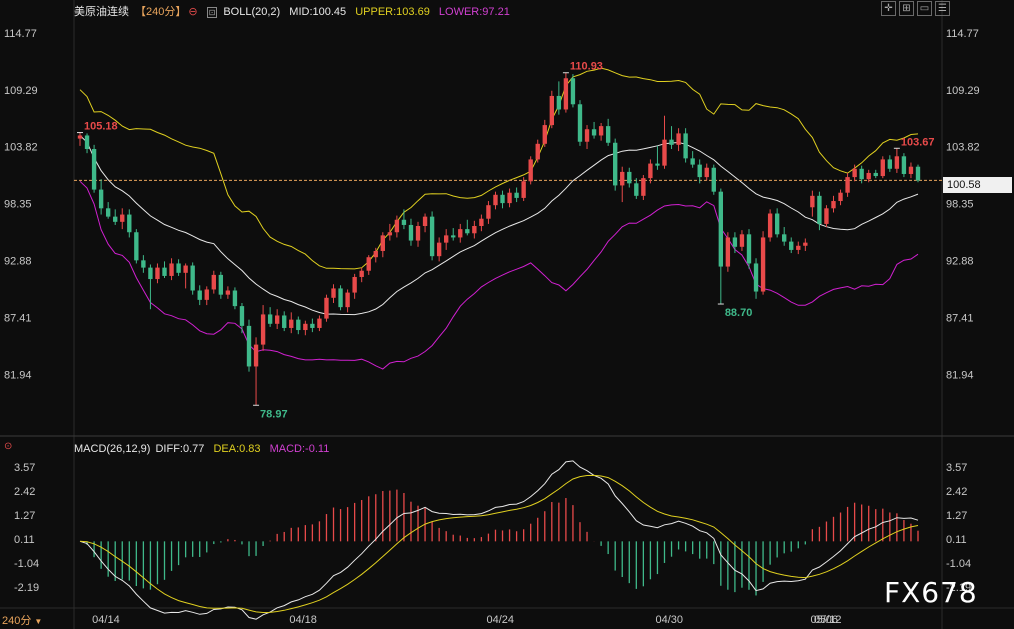 This screenshot has width=1014, height=629. Describe the element at coordinates (956, 468) in the screenshot. I see `macd-tick-right: 3.57` at that location.